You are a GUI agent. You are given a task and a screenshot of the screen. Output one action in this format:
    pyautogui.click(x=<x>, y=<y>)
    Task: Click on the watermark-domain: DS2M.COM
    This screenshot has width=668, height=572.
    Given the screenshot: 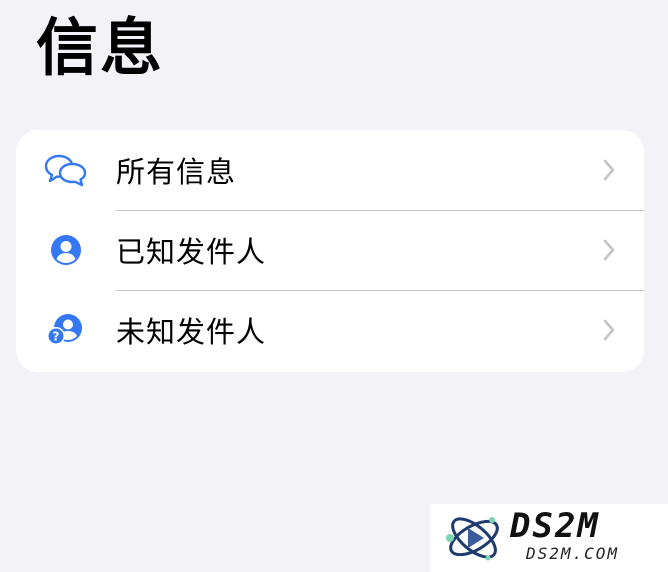 What is the action you would take?
    pyautogui.click(x=573, y=553)
    